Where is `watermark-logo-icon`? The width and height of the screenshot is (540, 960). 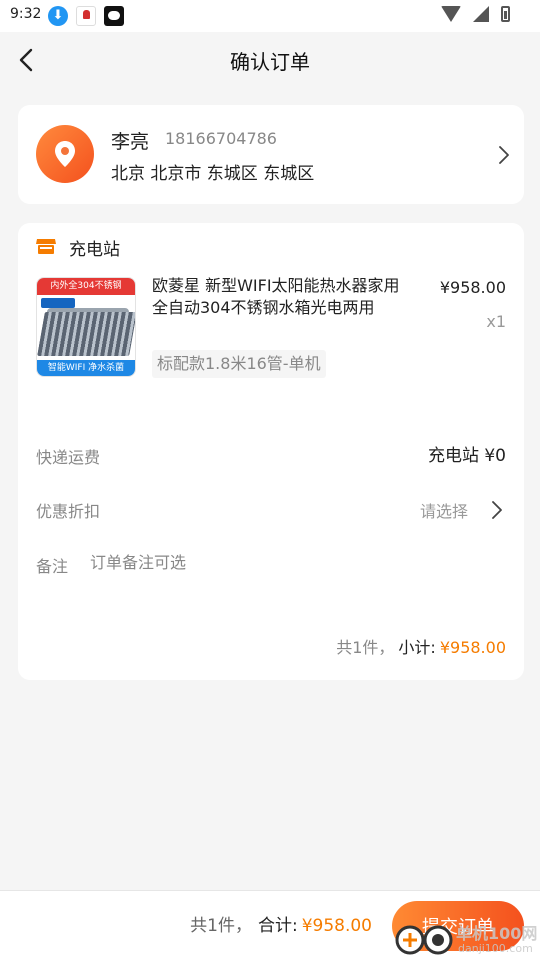
watermark-logo-icon is located at coordinates (424, 940).